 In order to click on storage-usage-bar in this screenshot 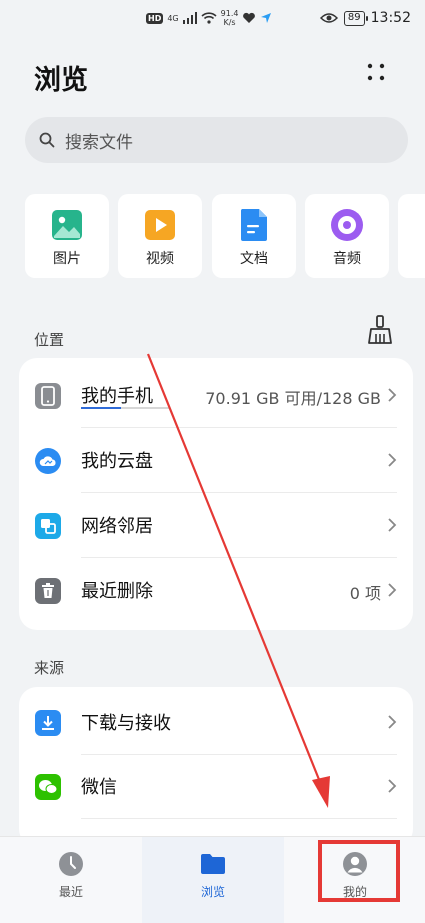, I will do `click(125, 408)`.